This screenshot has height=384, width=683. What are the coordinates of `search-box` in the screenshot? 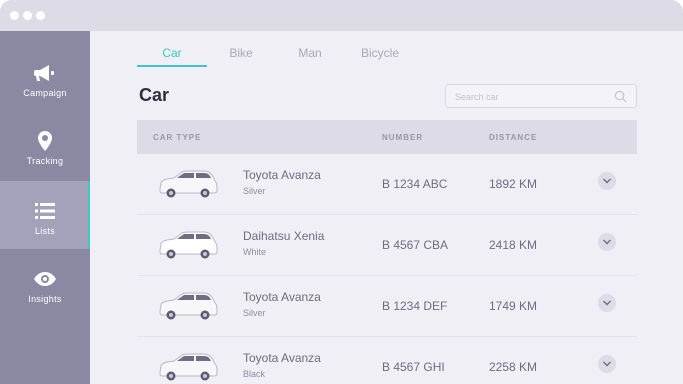 It's located at (541, 96).